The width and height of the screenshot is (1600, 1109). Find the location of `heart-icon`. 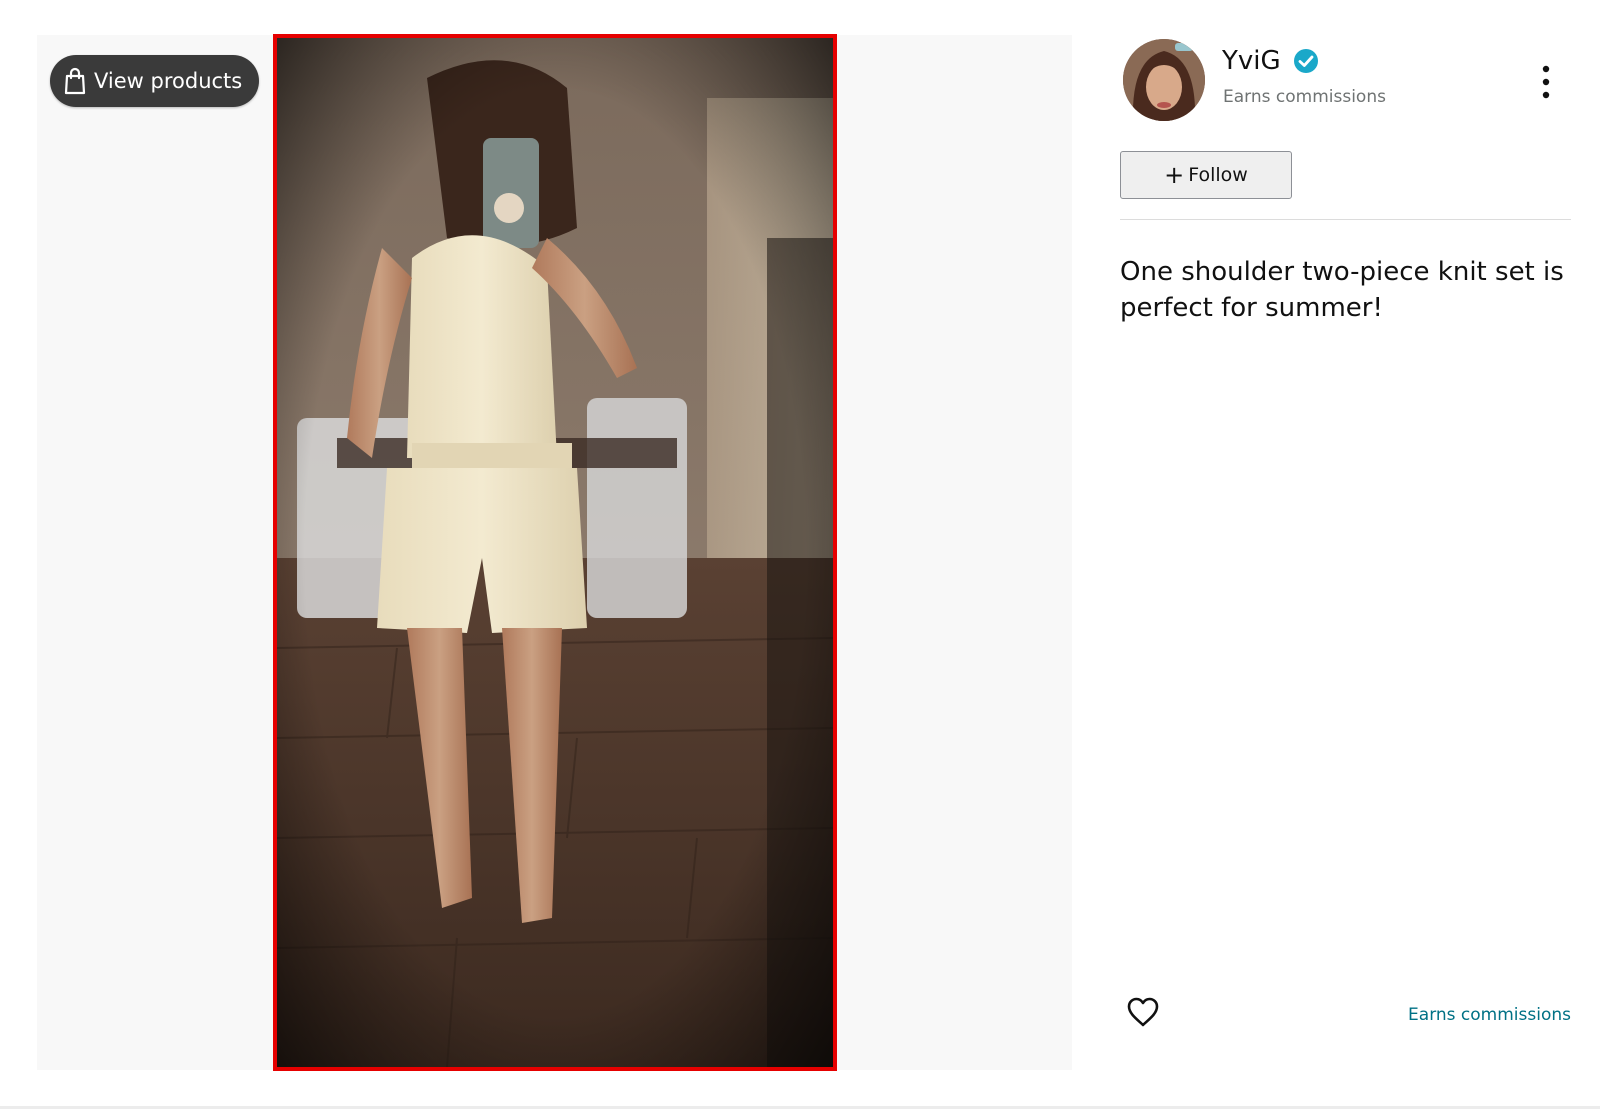

heart-icon is located at coordinates (1143, 1012).